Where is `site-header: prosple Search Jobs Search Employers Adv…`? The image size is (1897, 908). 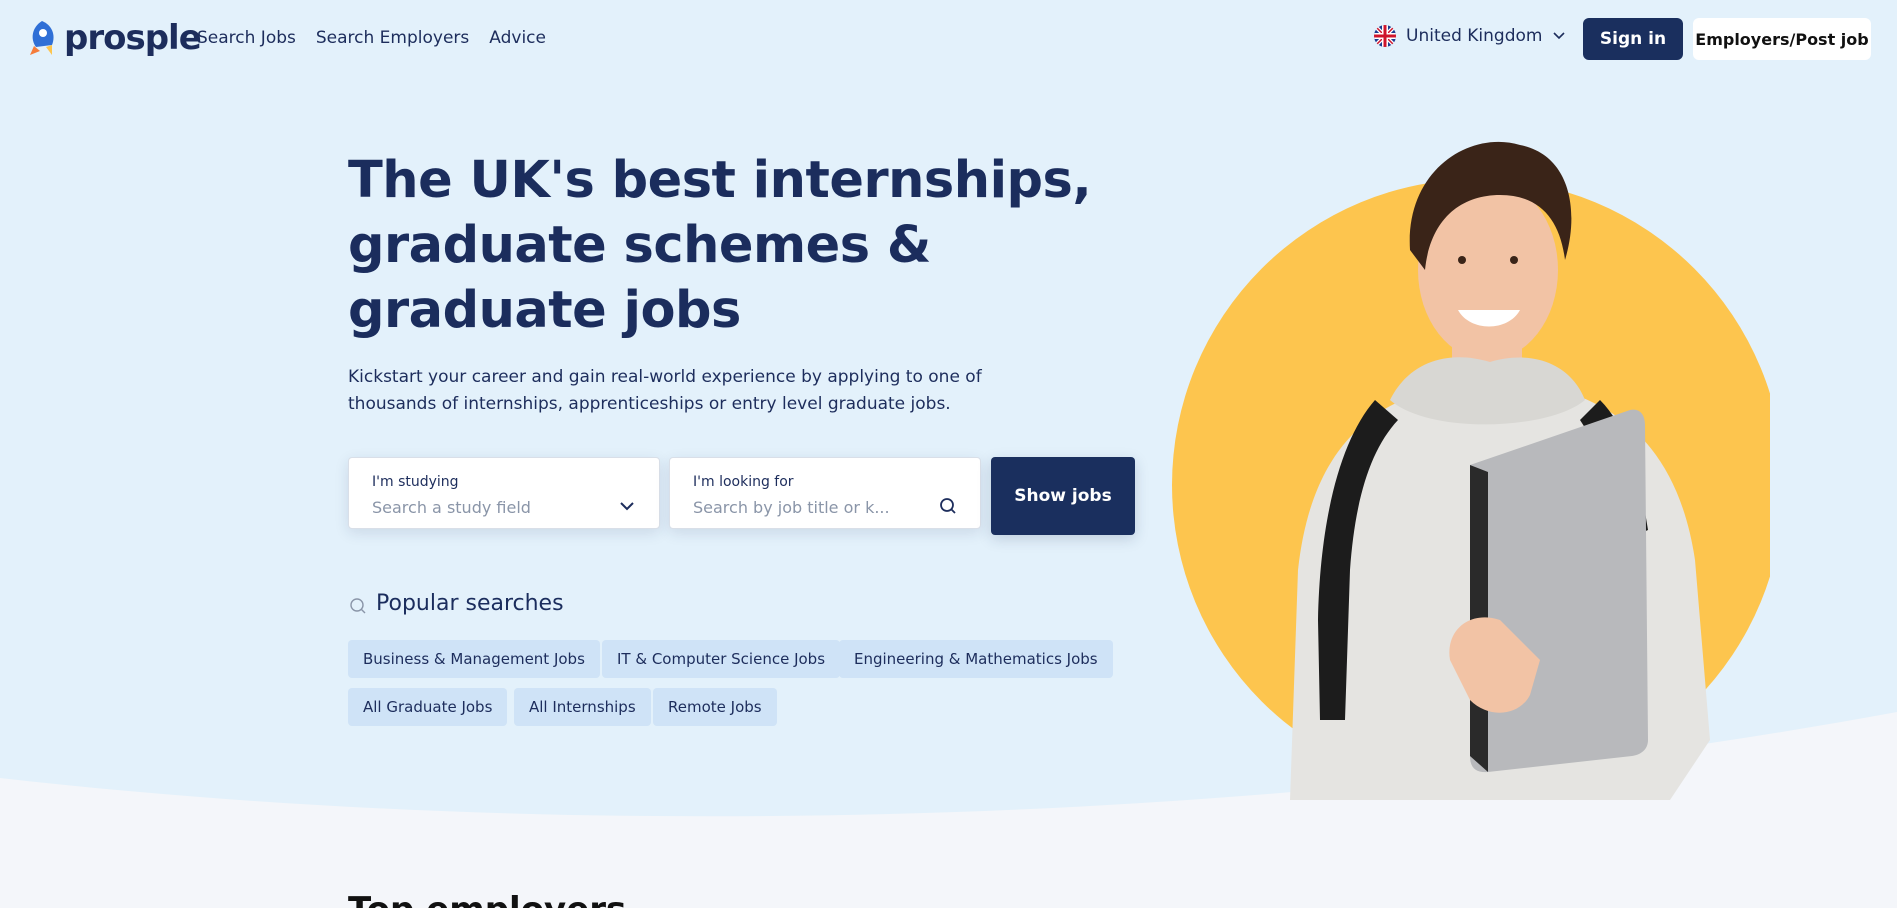 site-header: prosple Search Jobs Search Employers Adv… is located at coordinates (948, 39).